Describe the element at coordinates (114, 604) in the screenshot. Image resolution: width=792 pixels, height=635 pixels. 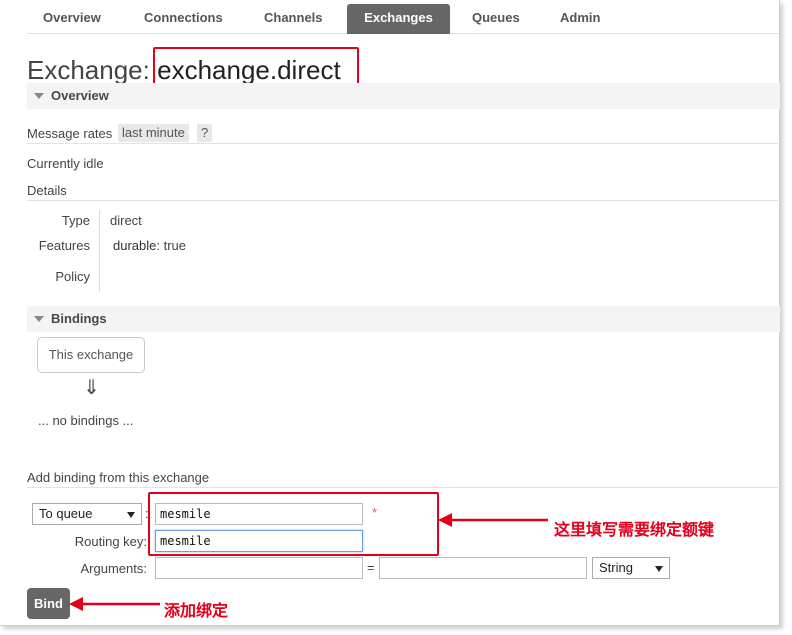
I see `arrow-to-bind` at that location.